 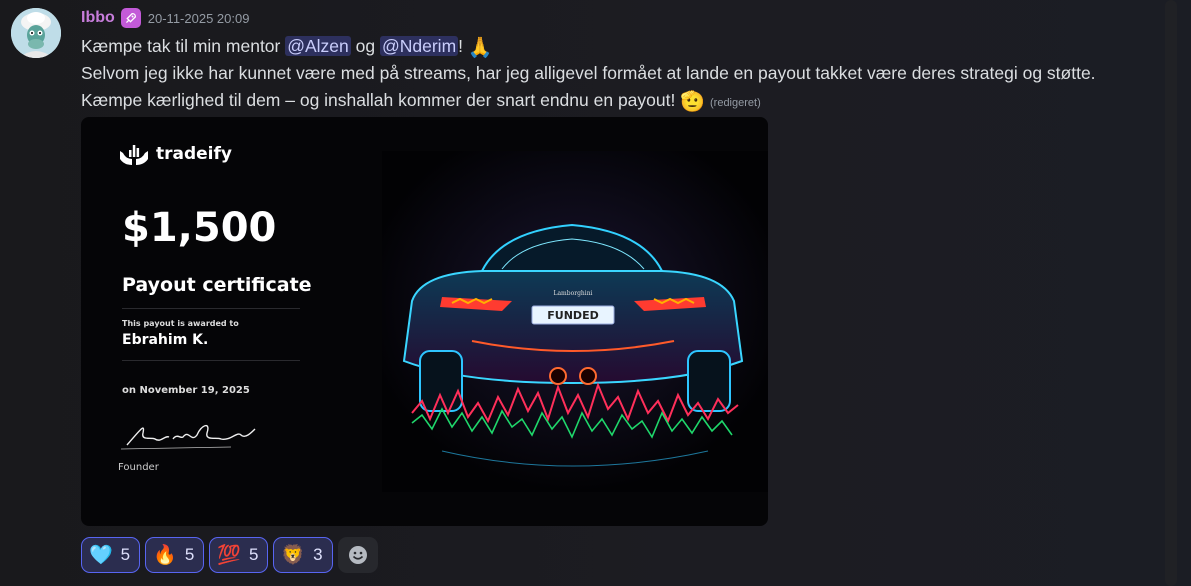 What do you see at coordinates (36, 33) in the screenshot?
I see `avatar` at bounding box center [36, 33].